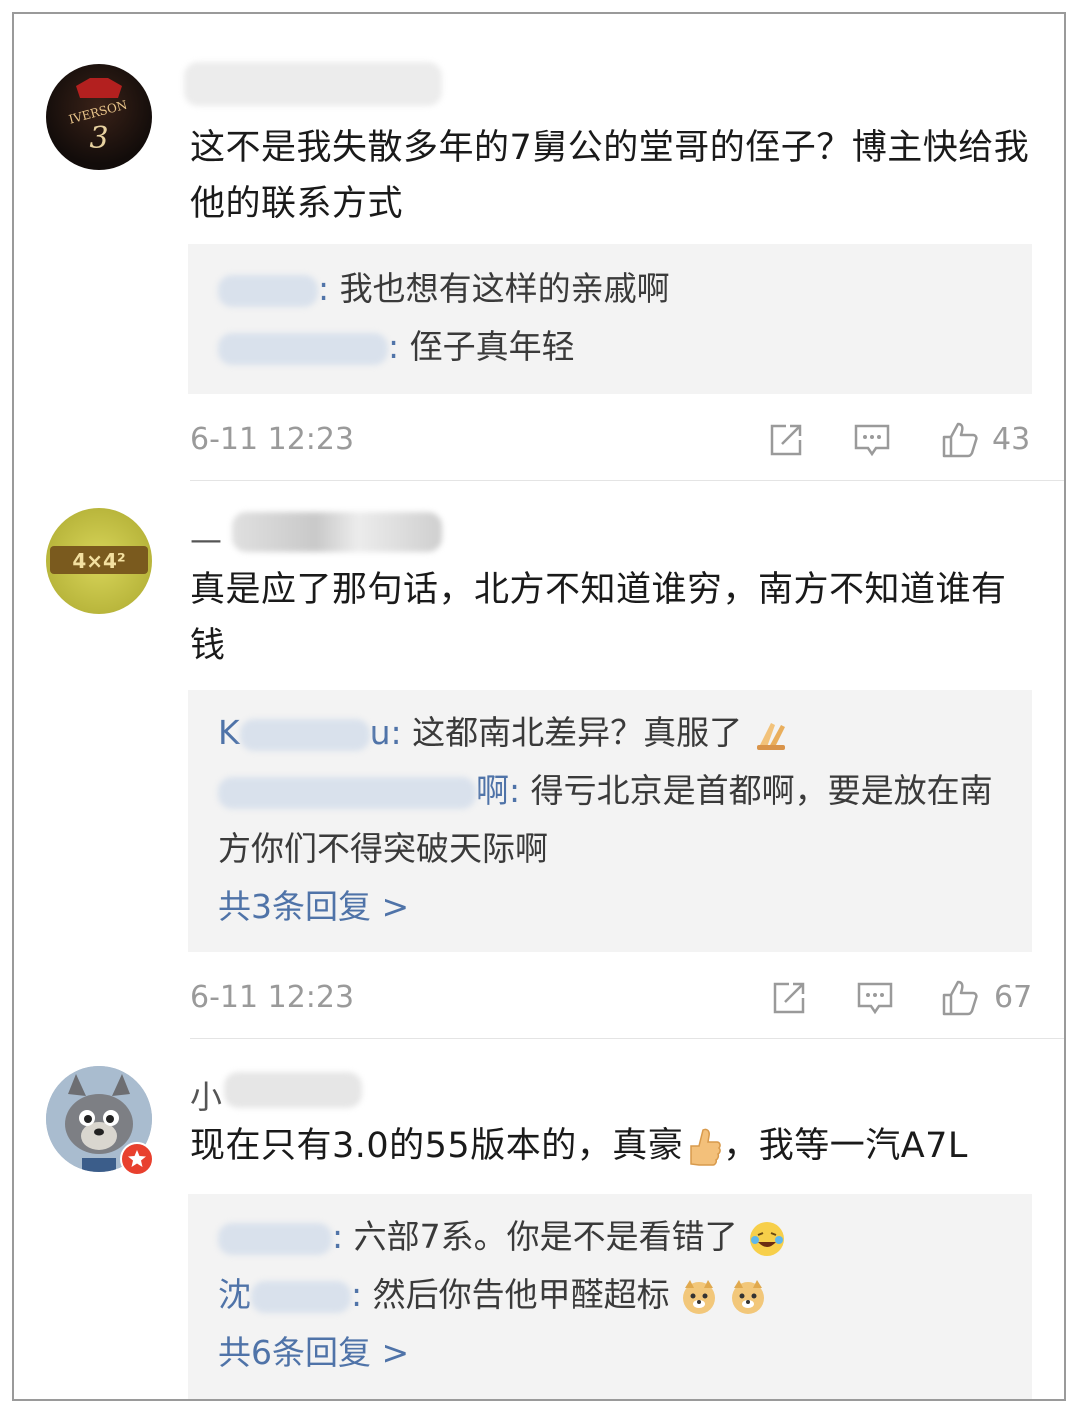  I want to click on user-avatar: IVERSON 3 3, so click(99, 117).